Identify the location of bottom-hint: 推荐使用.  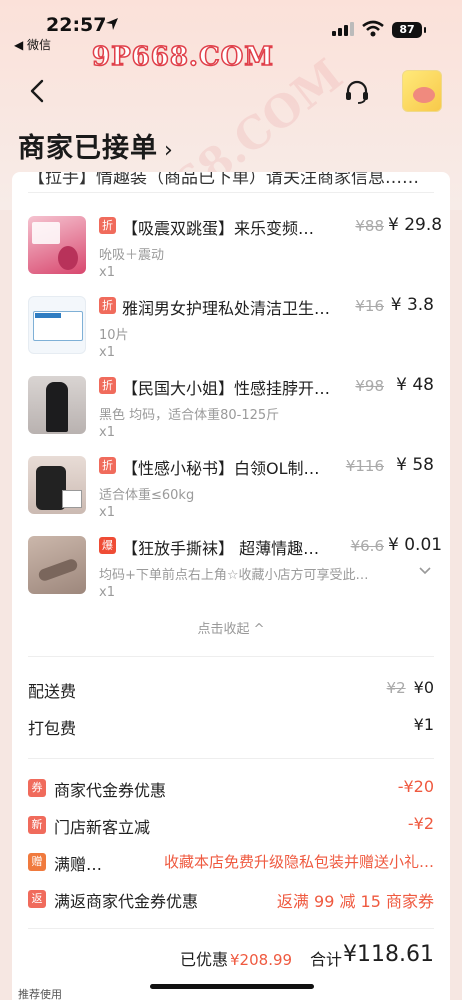
(40, 994).